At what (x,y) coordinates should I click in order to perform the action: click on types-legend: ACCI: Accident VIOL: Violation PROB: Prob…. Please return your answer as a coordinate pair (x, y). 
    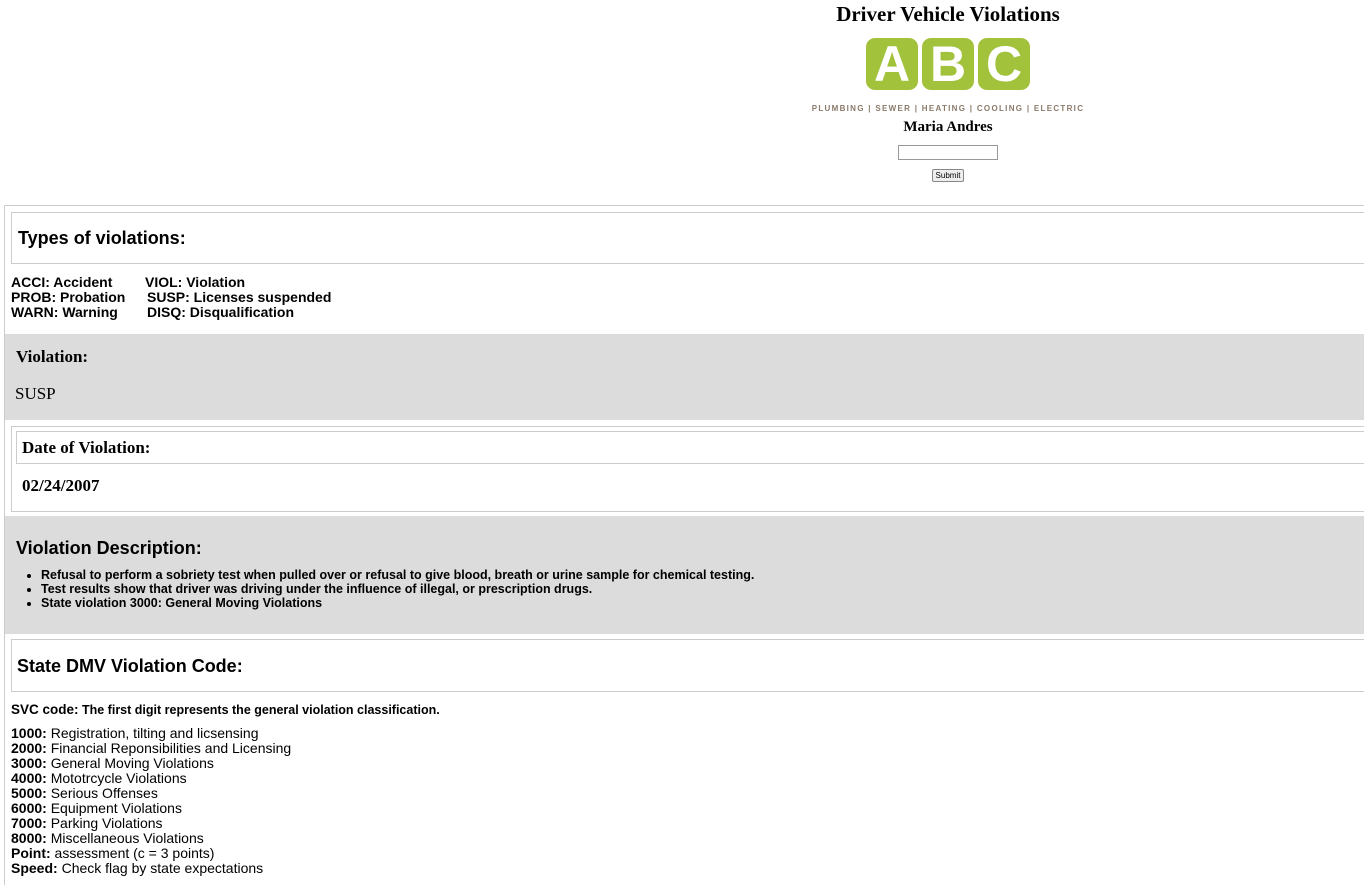
    Looking at the image, I should click on (171, 297).